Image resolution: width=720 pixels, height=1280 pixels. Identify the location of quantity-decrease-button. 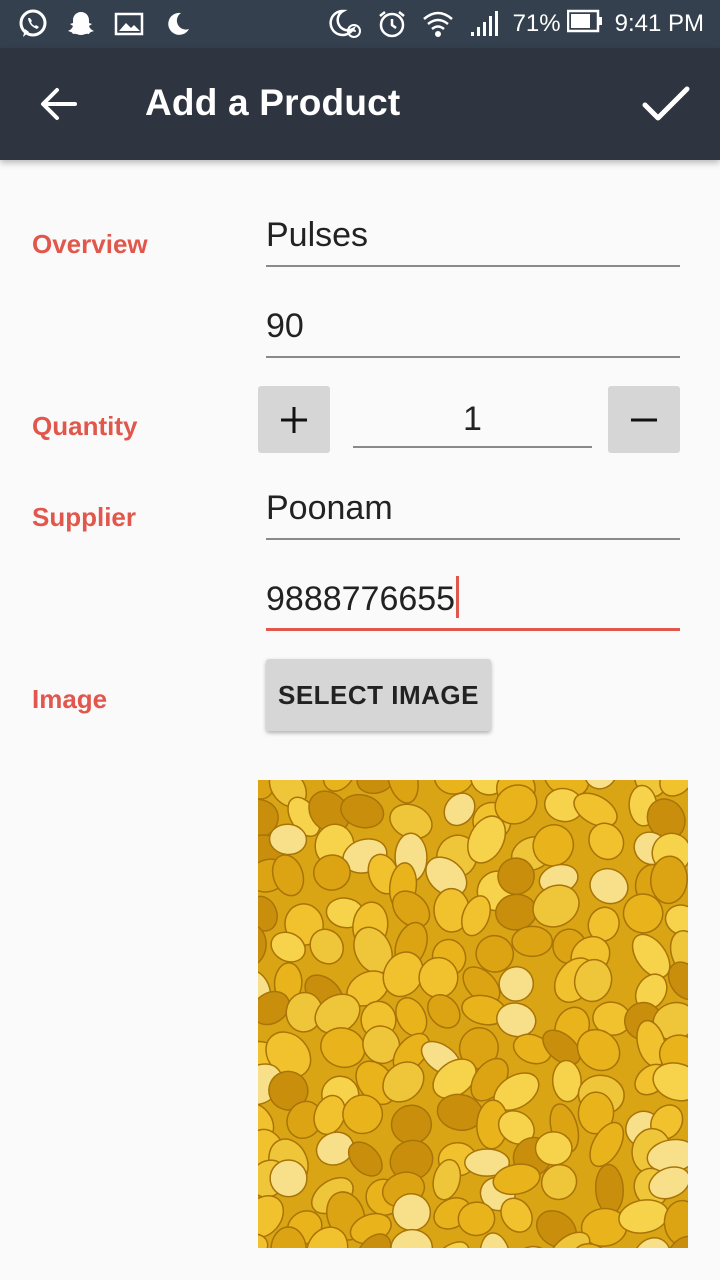
(644, 419).